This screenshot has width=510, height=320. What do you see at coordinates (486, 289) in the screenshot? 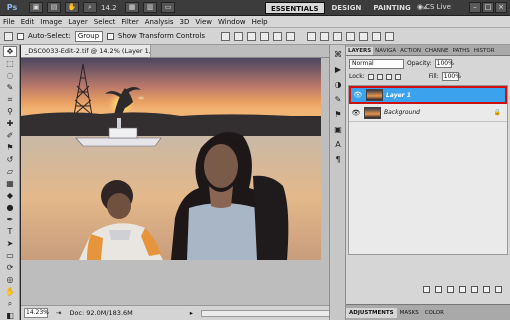
I see `new-layer-icon` at bounding box center [486, 289].